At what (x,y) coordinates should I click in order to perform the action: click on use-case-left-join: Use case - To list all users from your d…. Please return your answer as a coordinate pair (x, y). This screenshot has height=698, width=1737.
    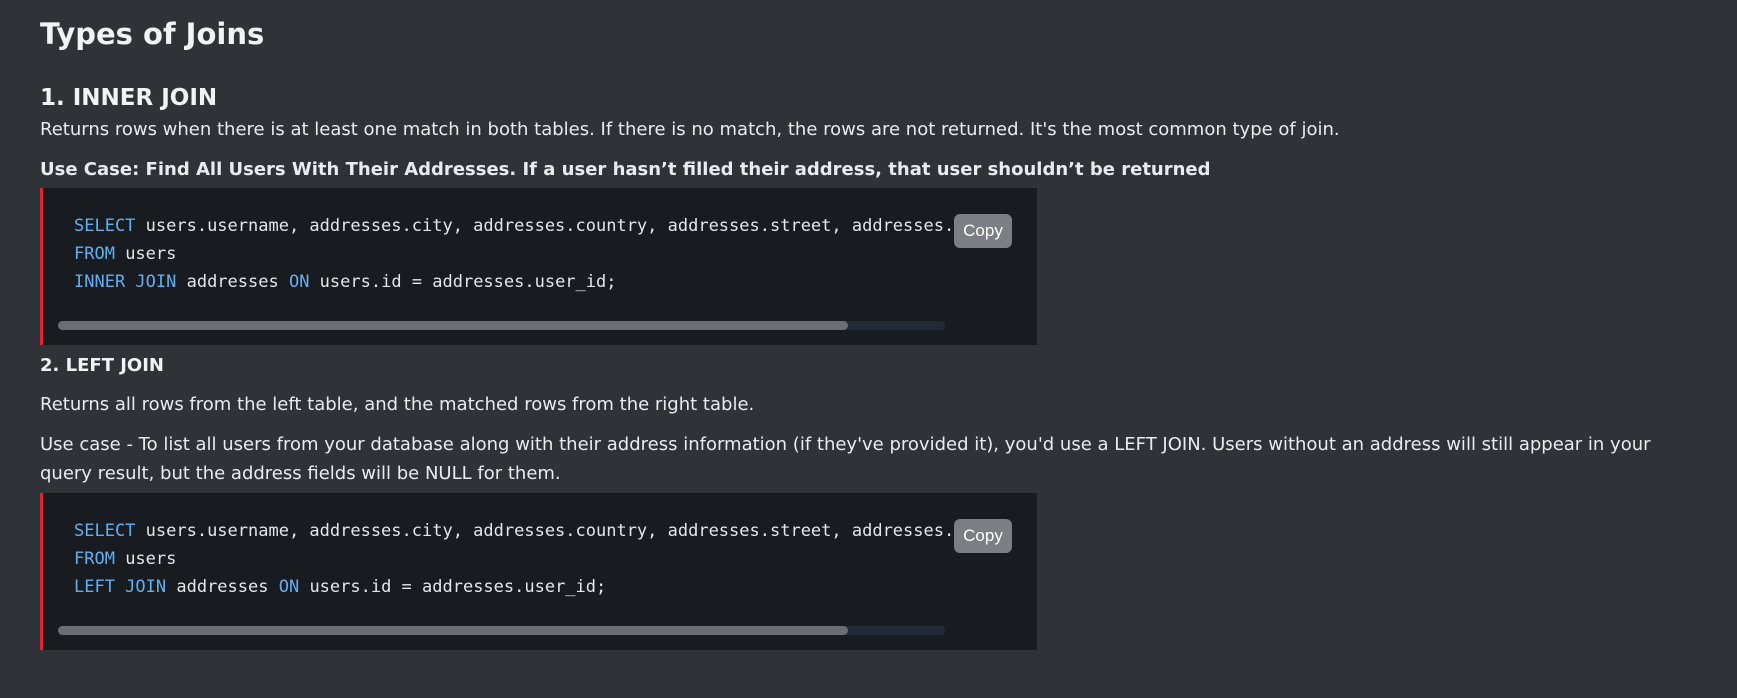
    Looking at the image, I should click on (845, 459).